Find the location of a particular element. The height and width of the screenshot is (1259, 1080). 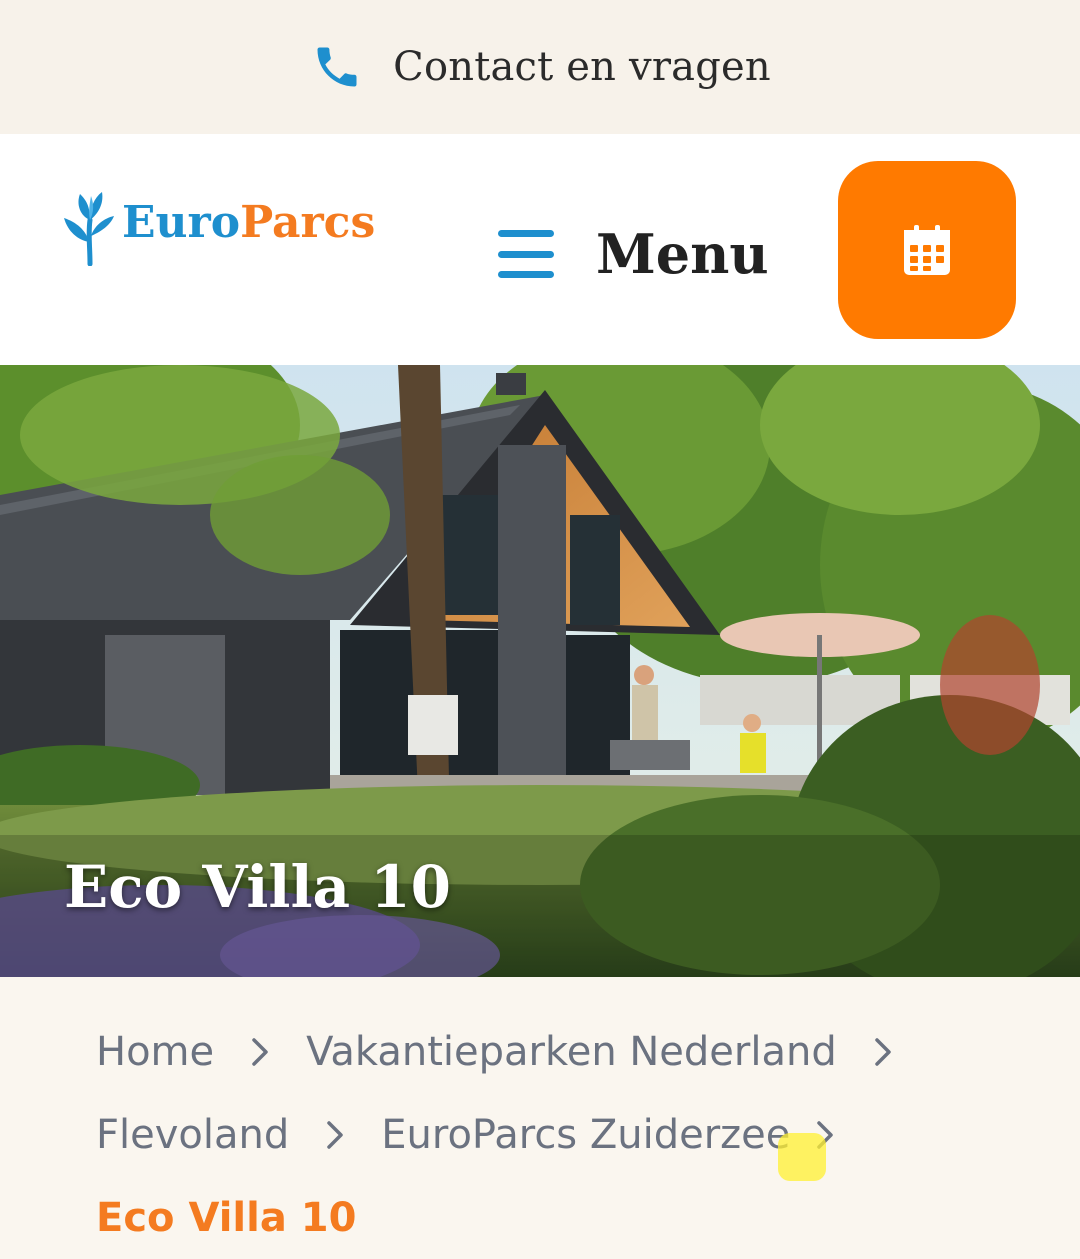

calendar-icon is located at coordinates (927, 250).